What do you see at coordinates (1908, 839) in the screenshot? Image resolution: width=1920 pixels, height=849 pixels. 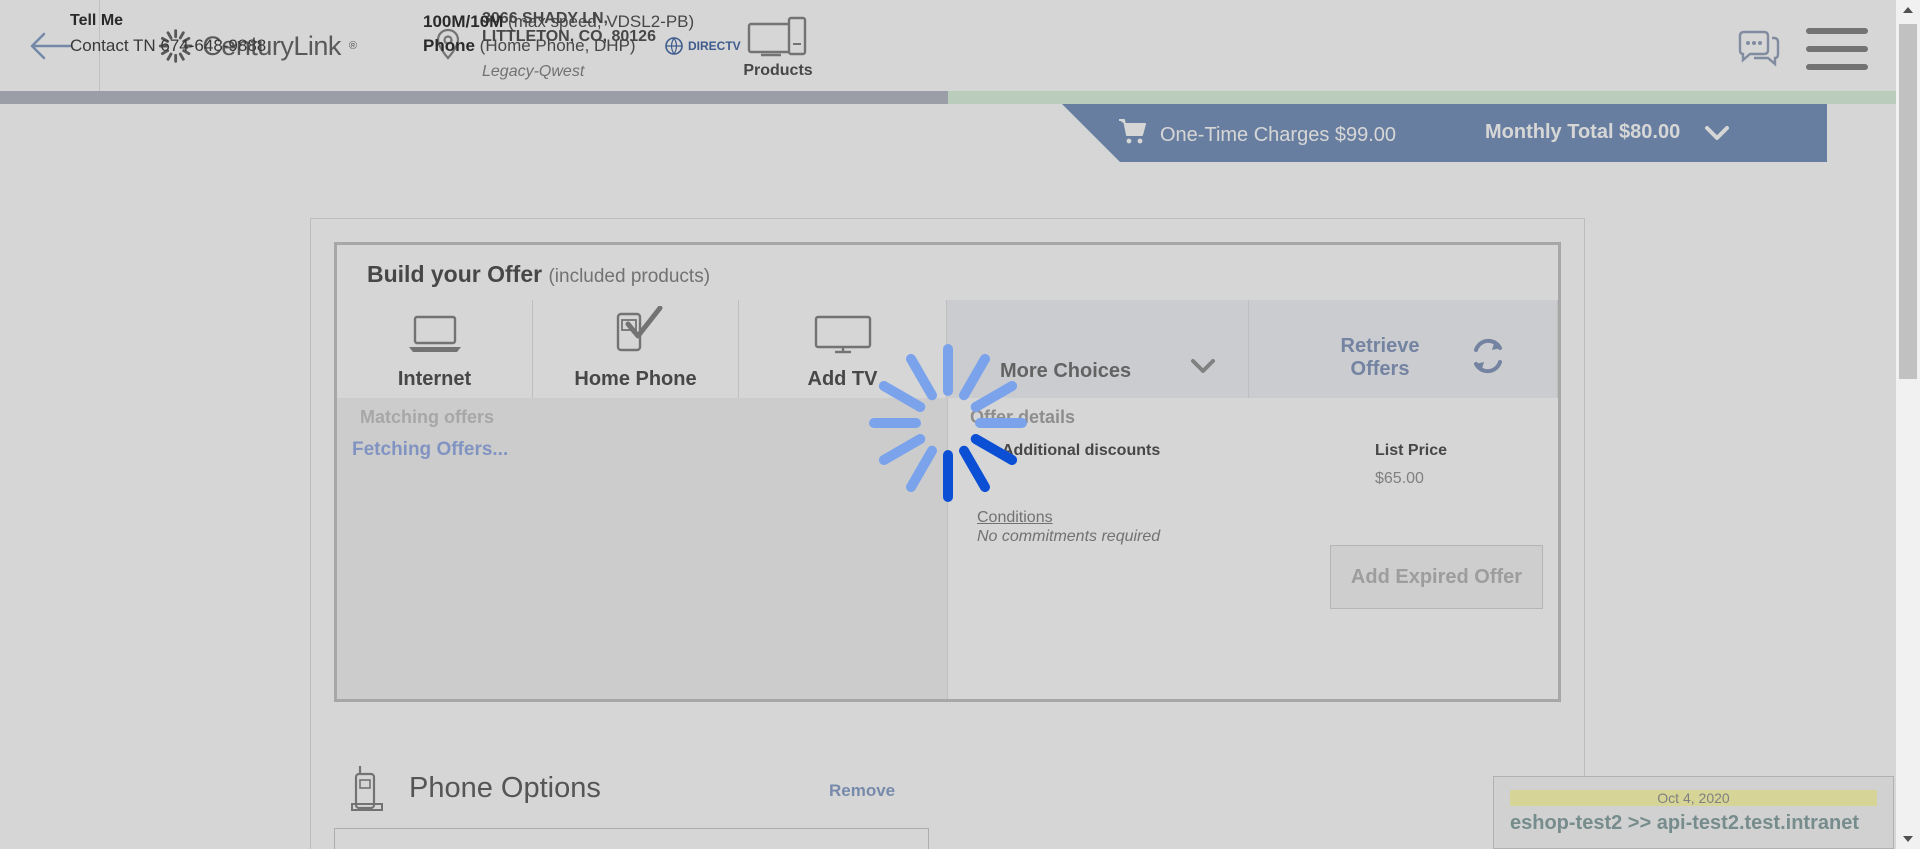 I see `scroll-down-arrow-icon` at bounding box center [1908, 839].